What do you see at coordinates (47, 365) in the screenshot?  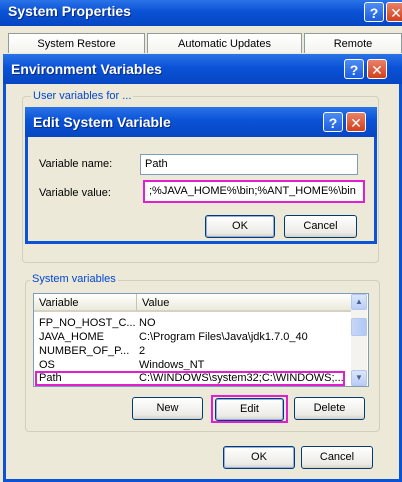 I see `row-variable: OS` at bounding box center [47, 365].